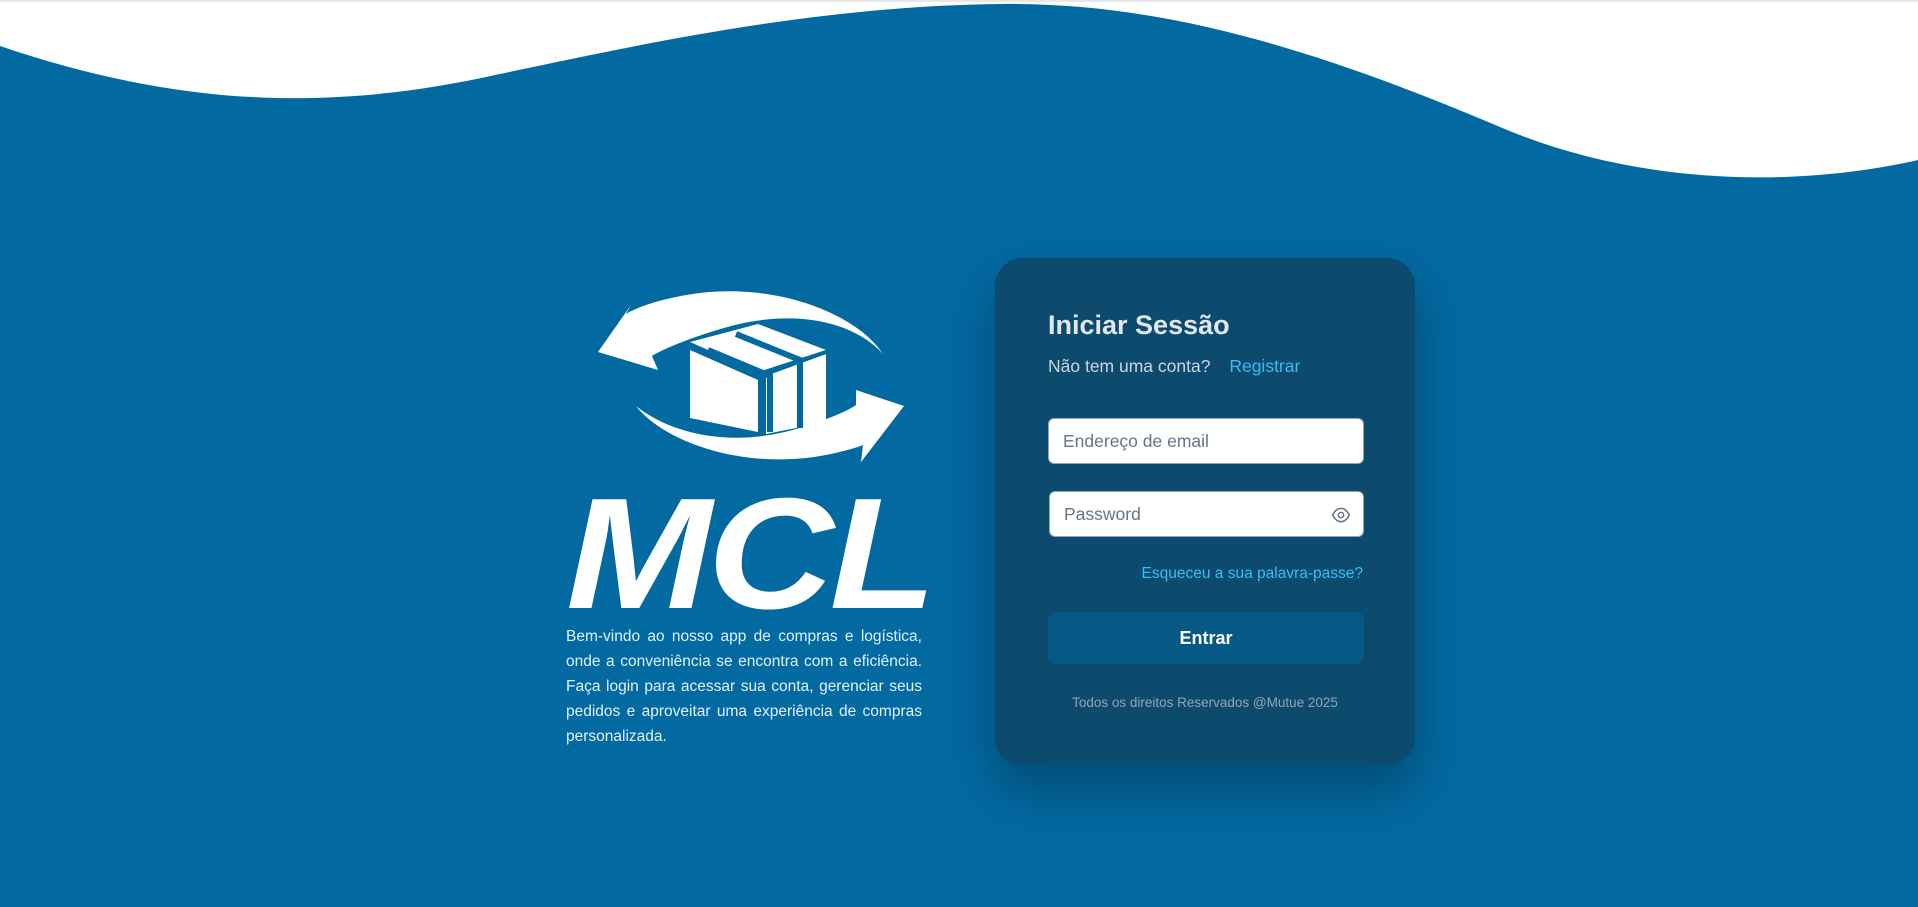 The height and width of the screenshot is (907, 1918). I want to click on footer-copyright: Todos os direitos Reservados @Mutue 2025, so click(1205, 702).